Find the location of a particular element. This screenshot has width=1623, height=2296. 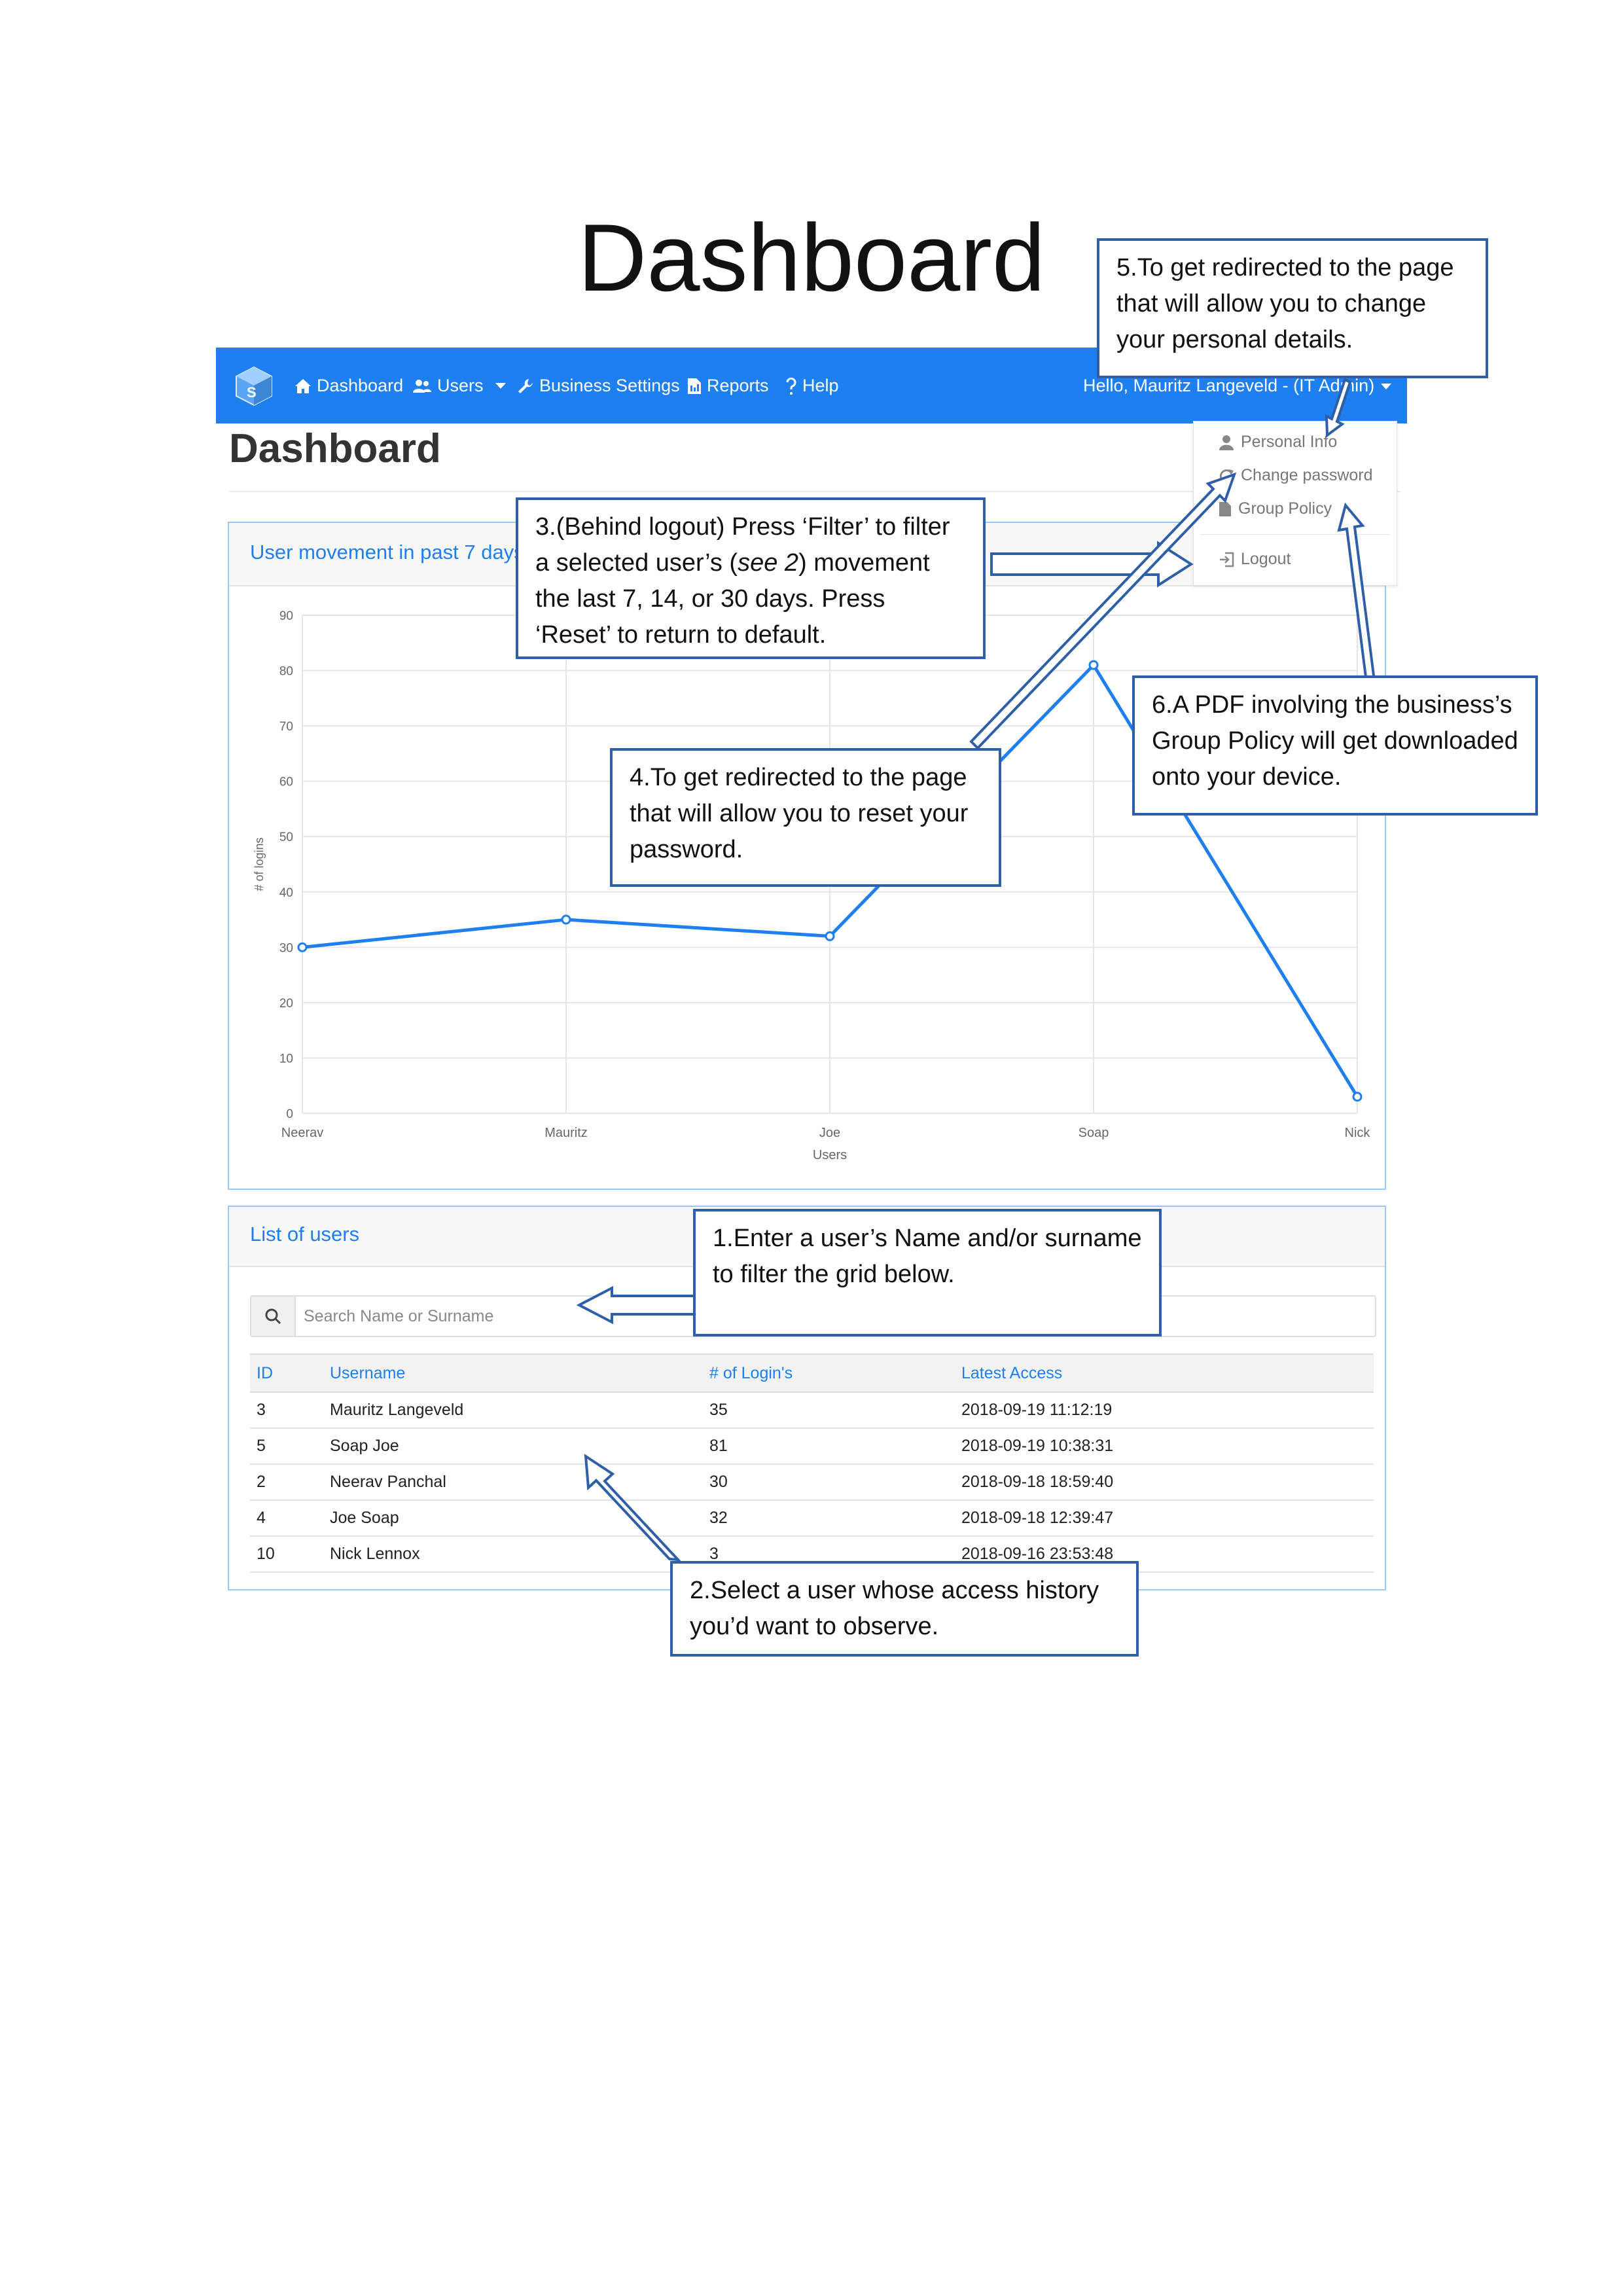

menu-item-personal-info: Personal Info is located at coordinates (1278, 442).